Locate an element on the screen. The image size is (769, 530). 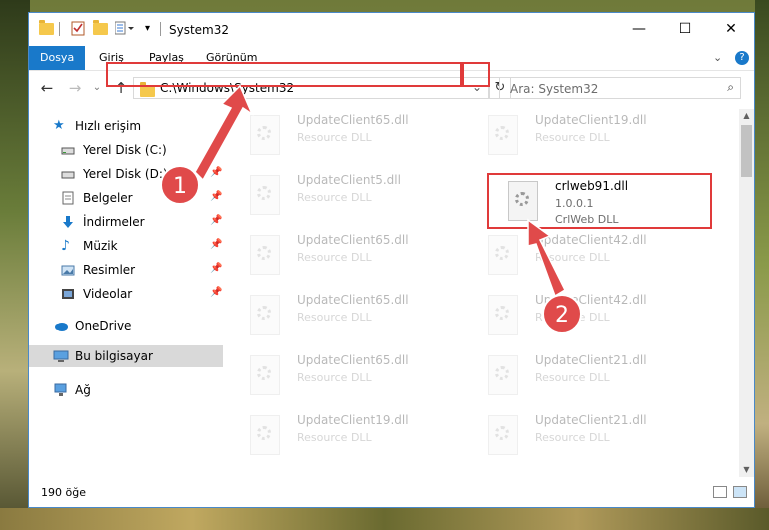
arrow-to-address is located at coordinates (224, 133).